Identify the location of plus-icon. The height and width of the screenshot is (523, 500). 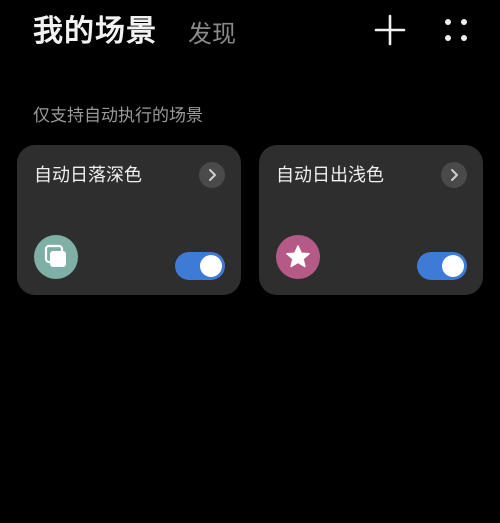
(390, 30).